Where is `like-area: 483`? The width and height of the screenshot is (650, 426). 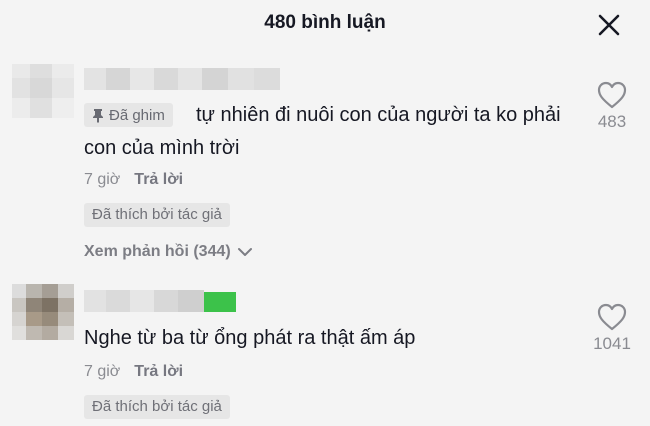 like-area: 483 is located at coordinates (612, 106).